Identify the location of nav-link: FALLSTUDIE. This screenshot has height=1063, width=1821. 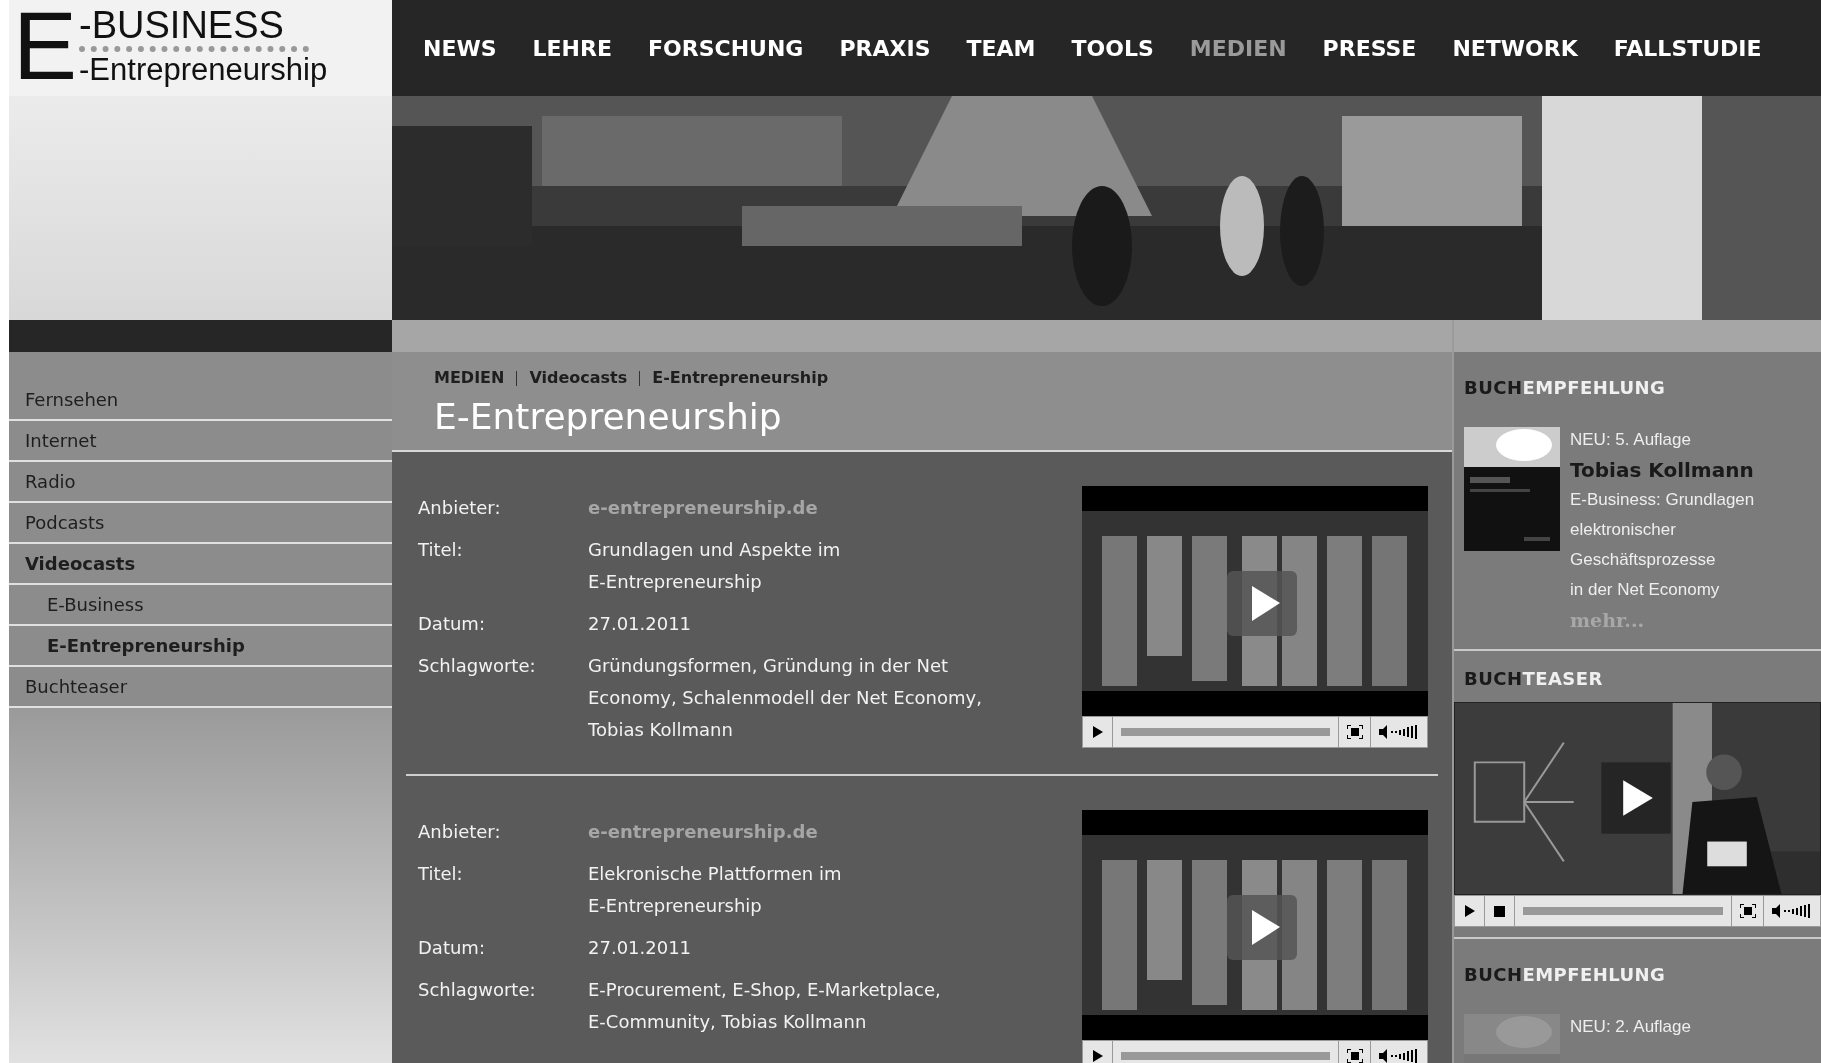
(1687, 48).